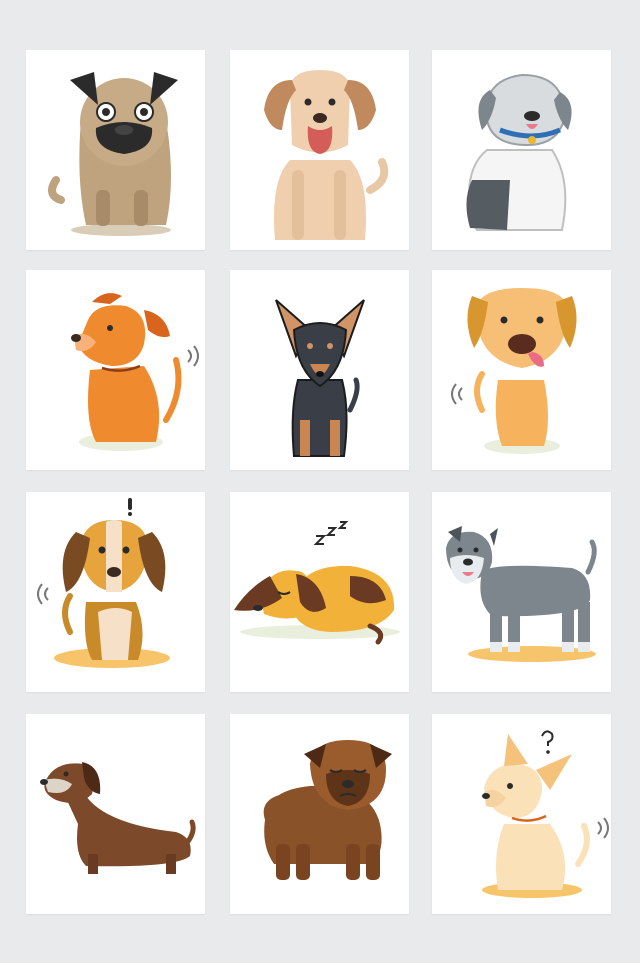 Image resolution: width=640 pixels, height=963 pixels. Describe the element at coordinates (519, 152) in the screenshot. I see `sheepdog-icon` at that location.